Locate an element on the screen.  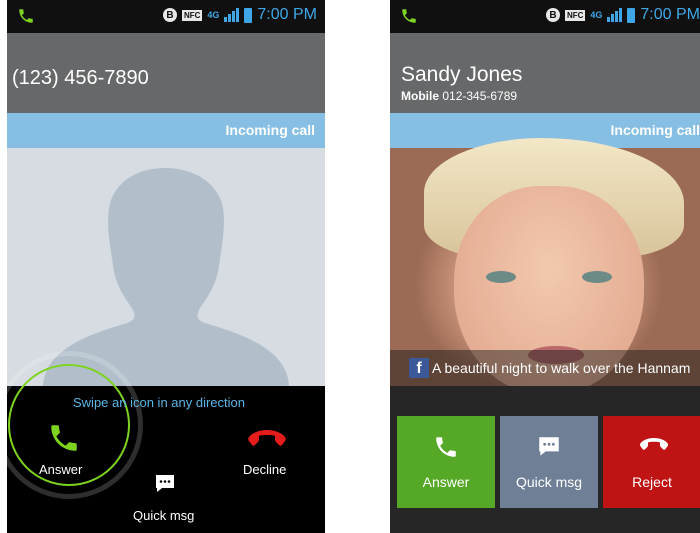
caller-header: Sandy Jones Mobile 012-345-6789 is located at coordinates (545, 73).